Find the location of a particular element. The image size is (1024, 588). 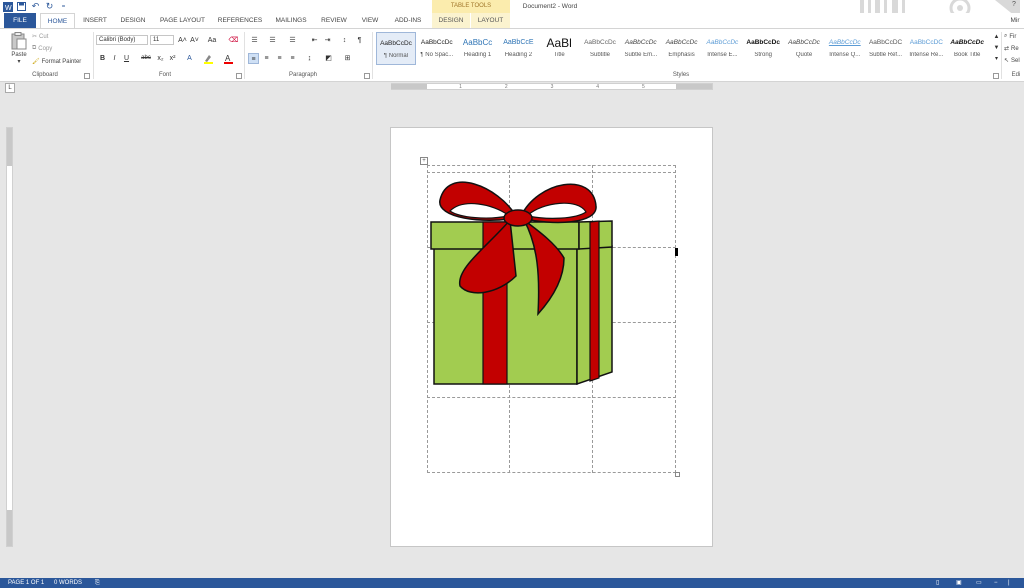

grow-font-button: A˄ is located at coordinates (182, 40).